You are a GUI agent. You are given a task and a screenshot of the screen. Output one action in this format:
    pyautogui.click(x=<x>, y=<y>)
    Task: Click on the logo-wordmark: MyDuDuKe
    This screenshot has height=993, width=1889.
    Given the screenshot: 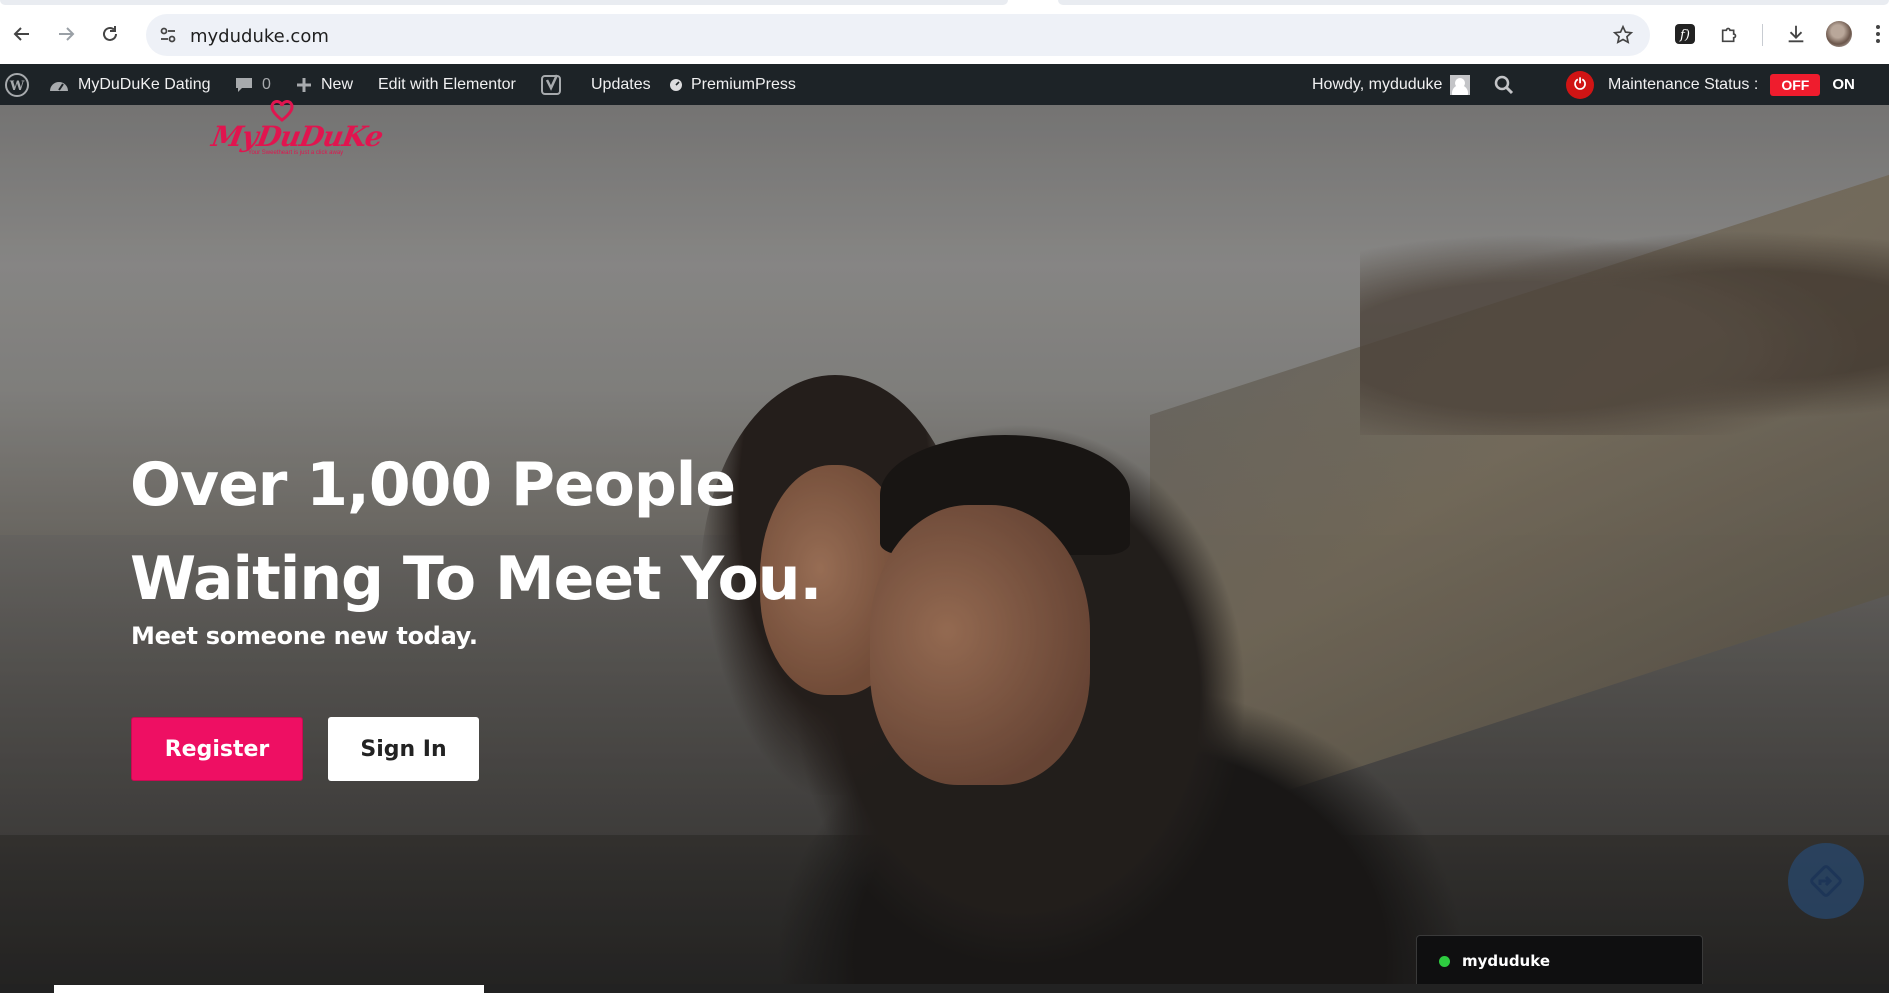 What is the action you would take?
    pyautogui.click(x=297, y=136)
    